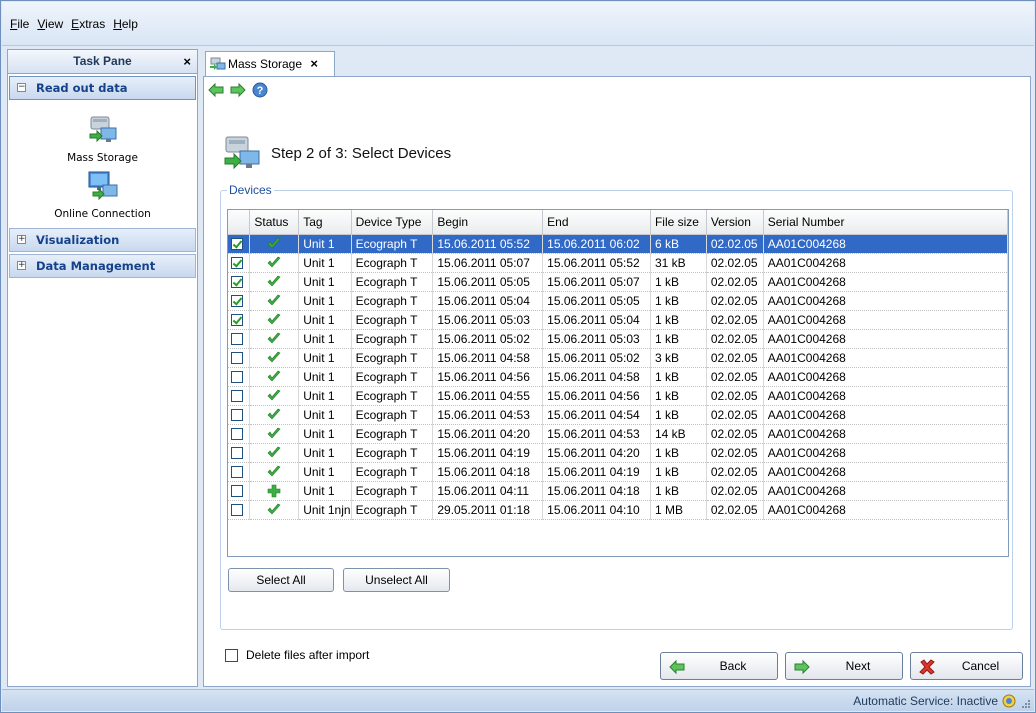 Image resolution: width=1036 pixels, height=713 pixels. What do you see at coordinates (396, 580) in the screenshot?
I see `unselect-all-button: Unselect All` at bounding box center [396, 580].